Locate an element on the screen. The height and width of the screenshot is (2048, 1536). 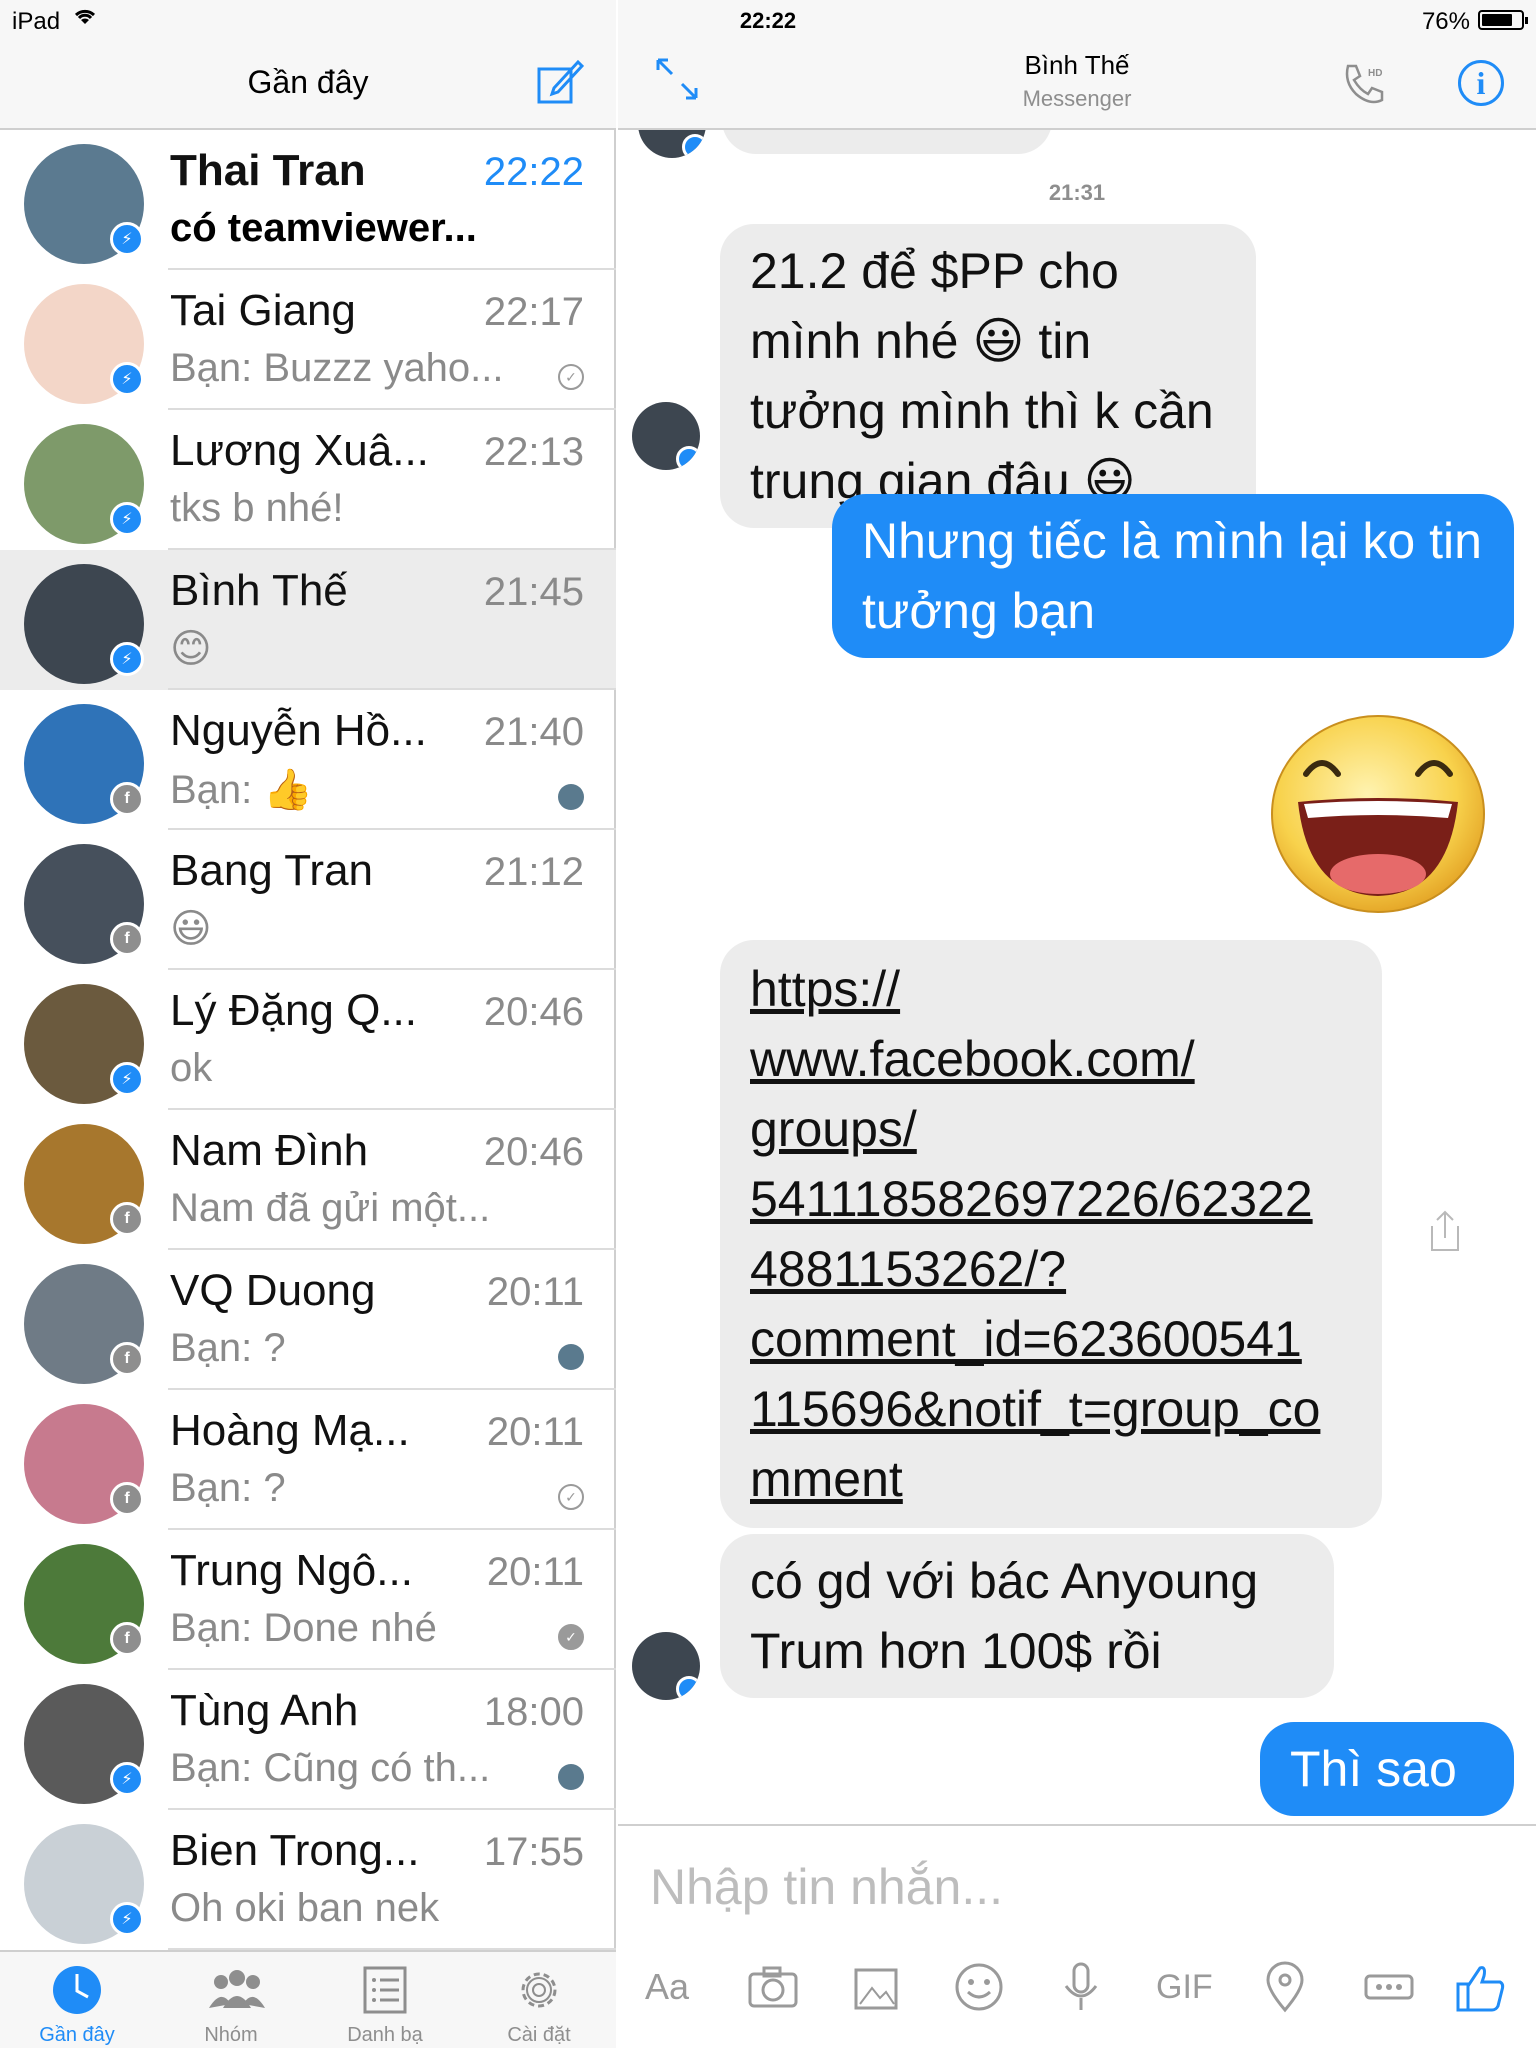
tab-groups: Nhóm is located at coordinates (231, 2000).